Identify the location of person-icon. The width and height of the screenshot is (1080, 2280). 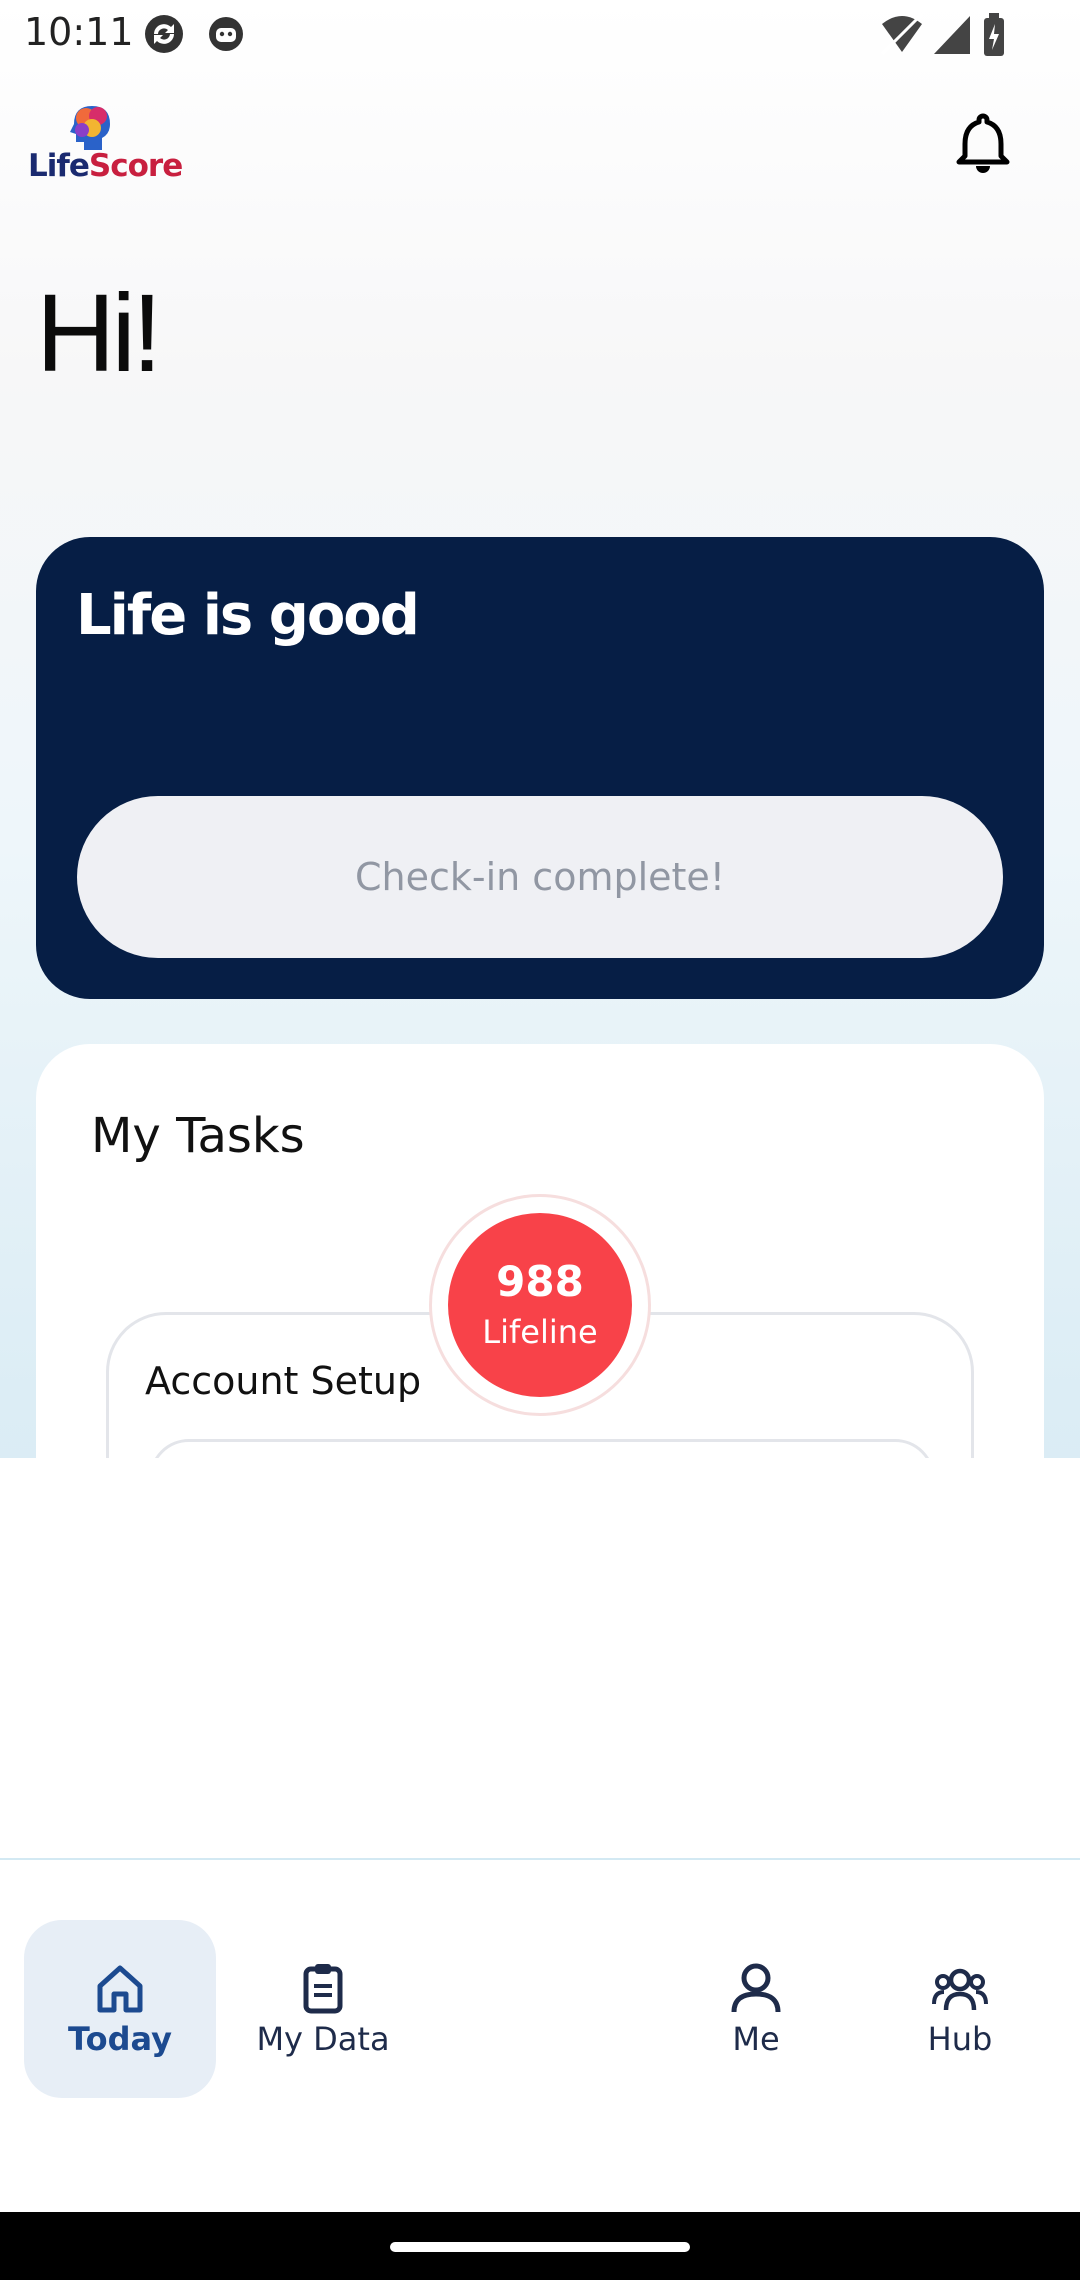
(756, 1988).